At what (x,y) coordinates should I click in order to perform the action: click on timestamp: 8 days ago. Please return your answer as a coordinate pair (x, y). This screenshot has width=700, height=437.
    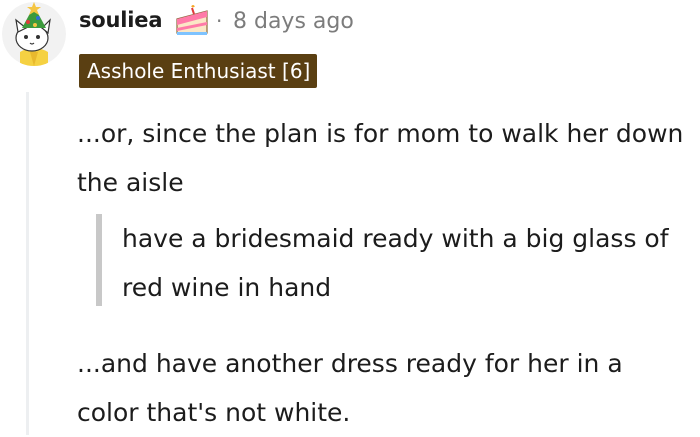
    Looking at the image, I should click on (293, 21).